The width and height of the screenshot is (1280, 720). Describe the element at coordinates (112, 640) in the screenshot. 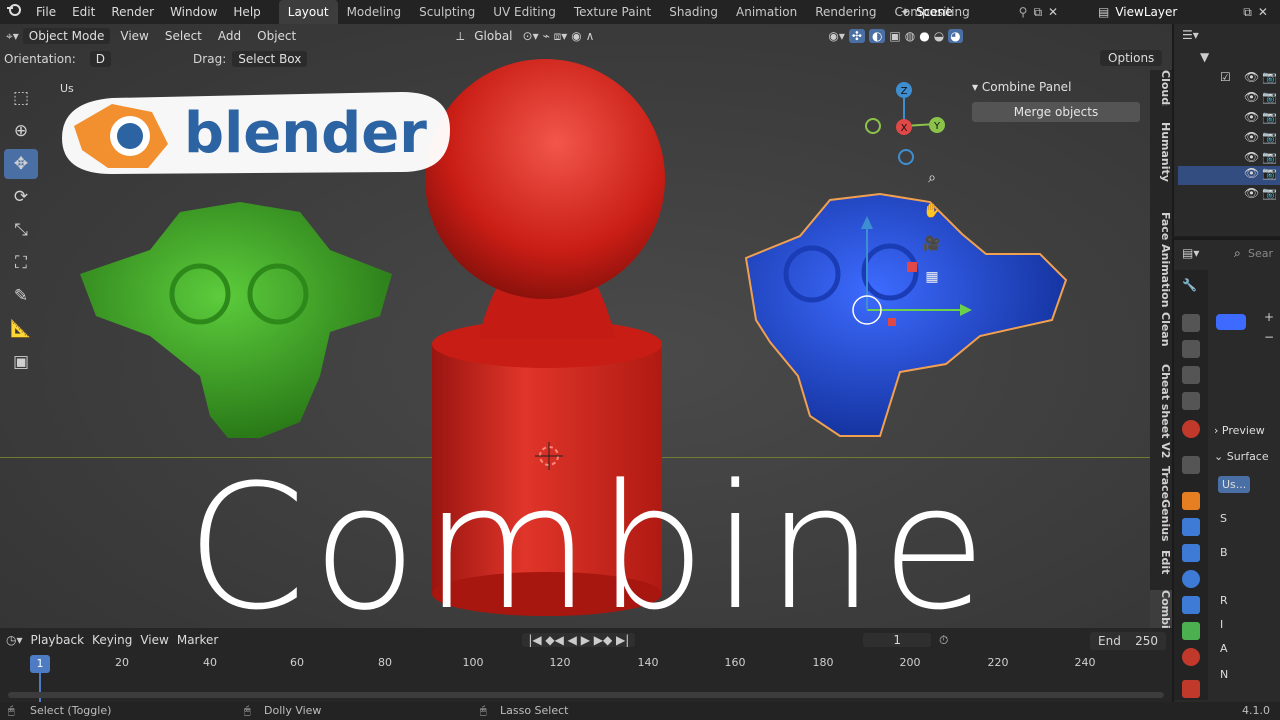

I see `timeline-keying: Keying` at that location.